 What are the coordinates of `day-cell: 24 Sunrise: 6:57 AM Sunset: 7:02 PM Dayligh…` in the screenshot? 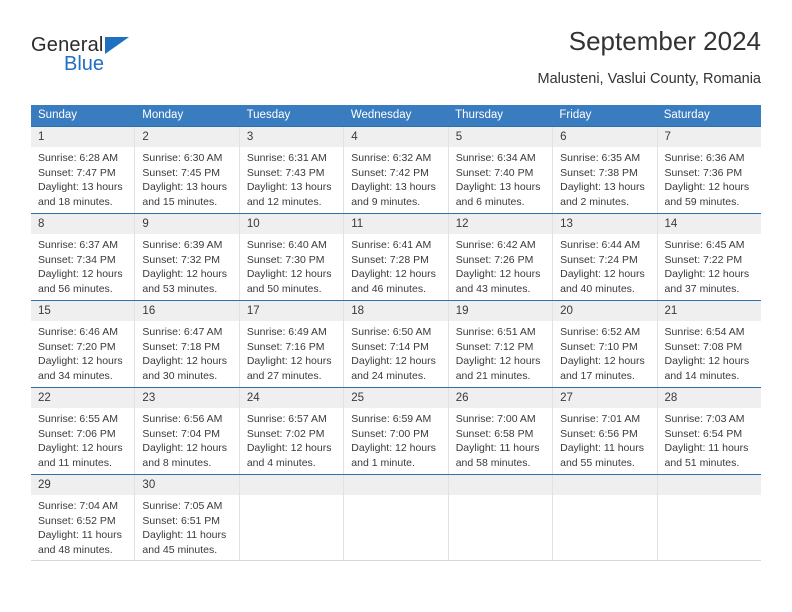 It's located at (292, 431).